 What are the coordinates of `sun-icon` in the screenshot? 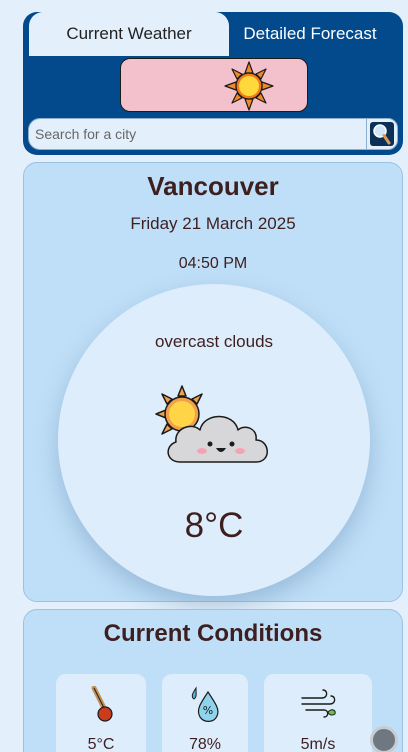 It's located at (249, 86).